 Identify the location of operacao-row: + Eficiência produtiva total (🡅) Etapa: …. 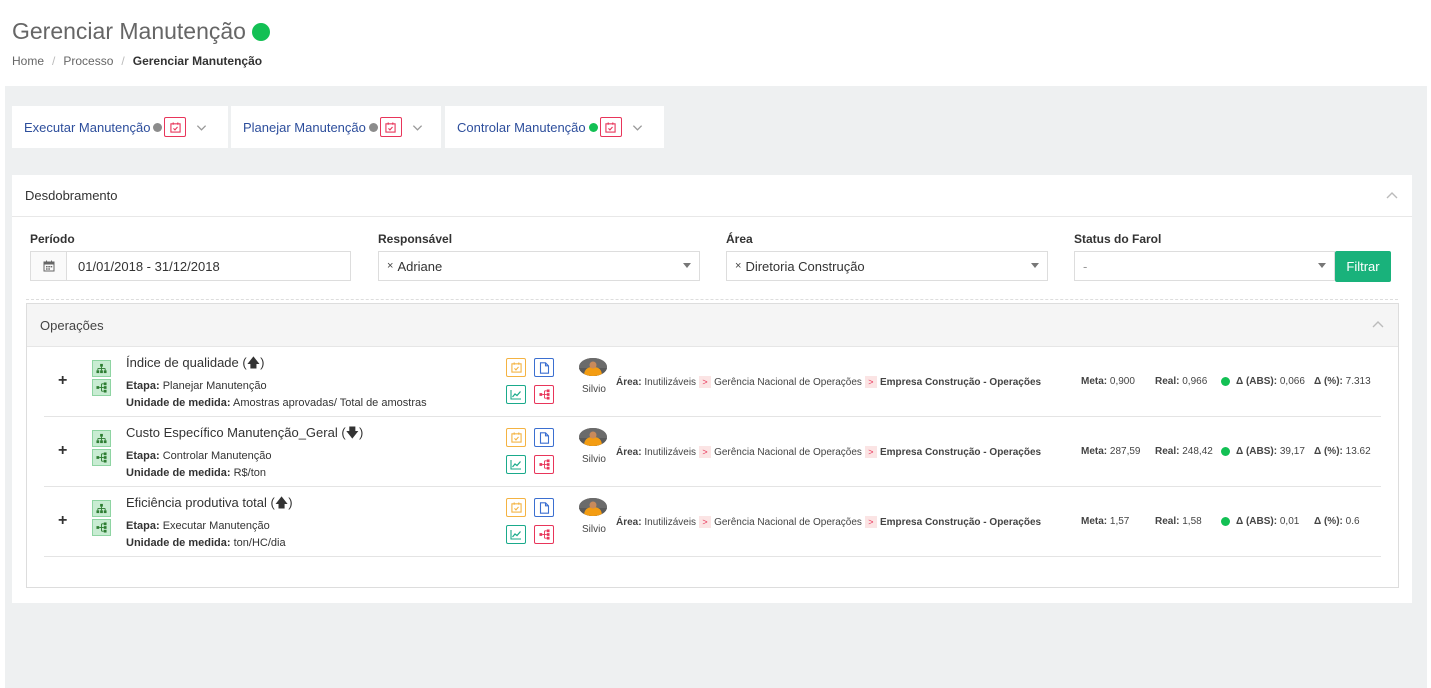
(712, 522).